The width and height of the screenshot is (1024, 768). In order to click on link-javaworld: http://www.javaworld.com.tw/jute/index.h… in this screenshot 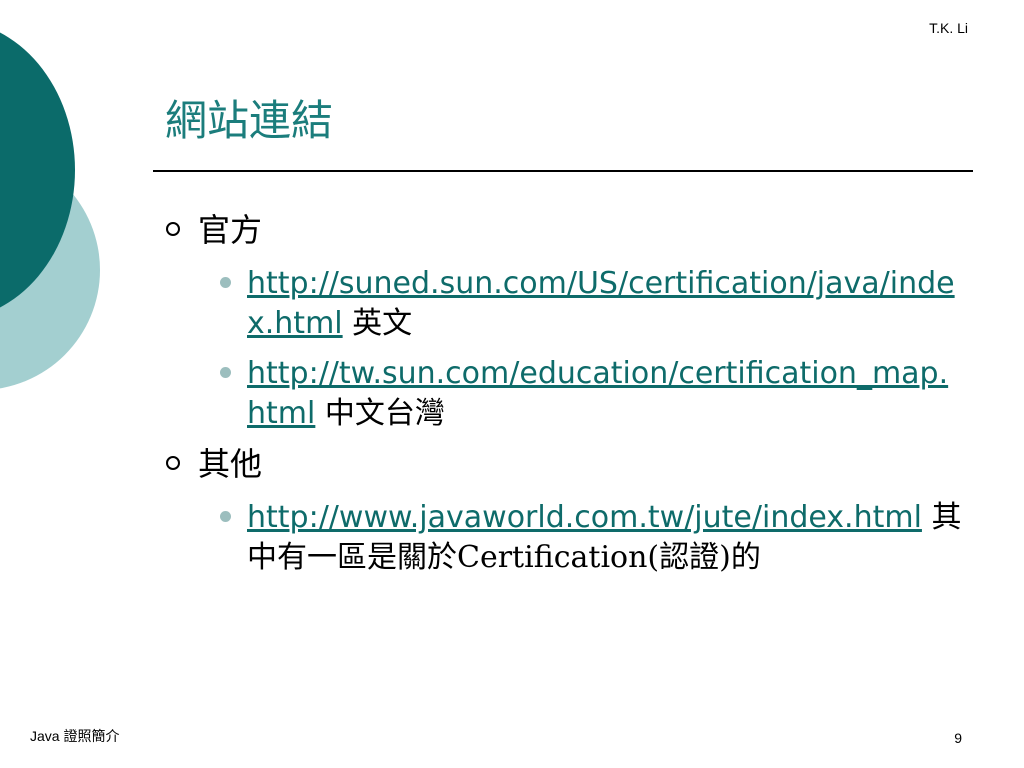, I will do `click(584, 517)`.